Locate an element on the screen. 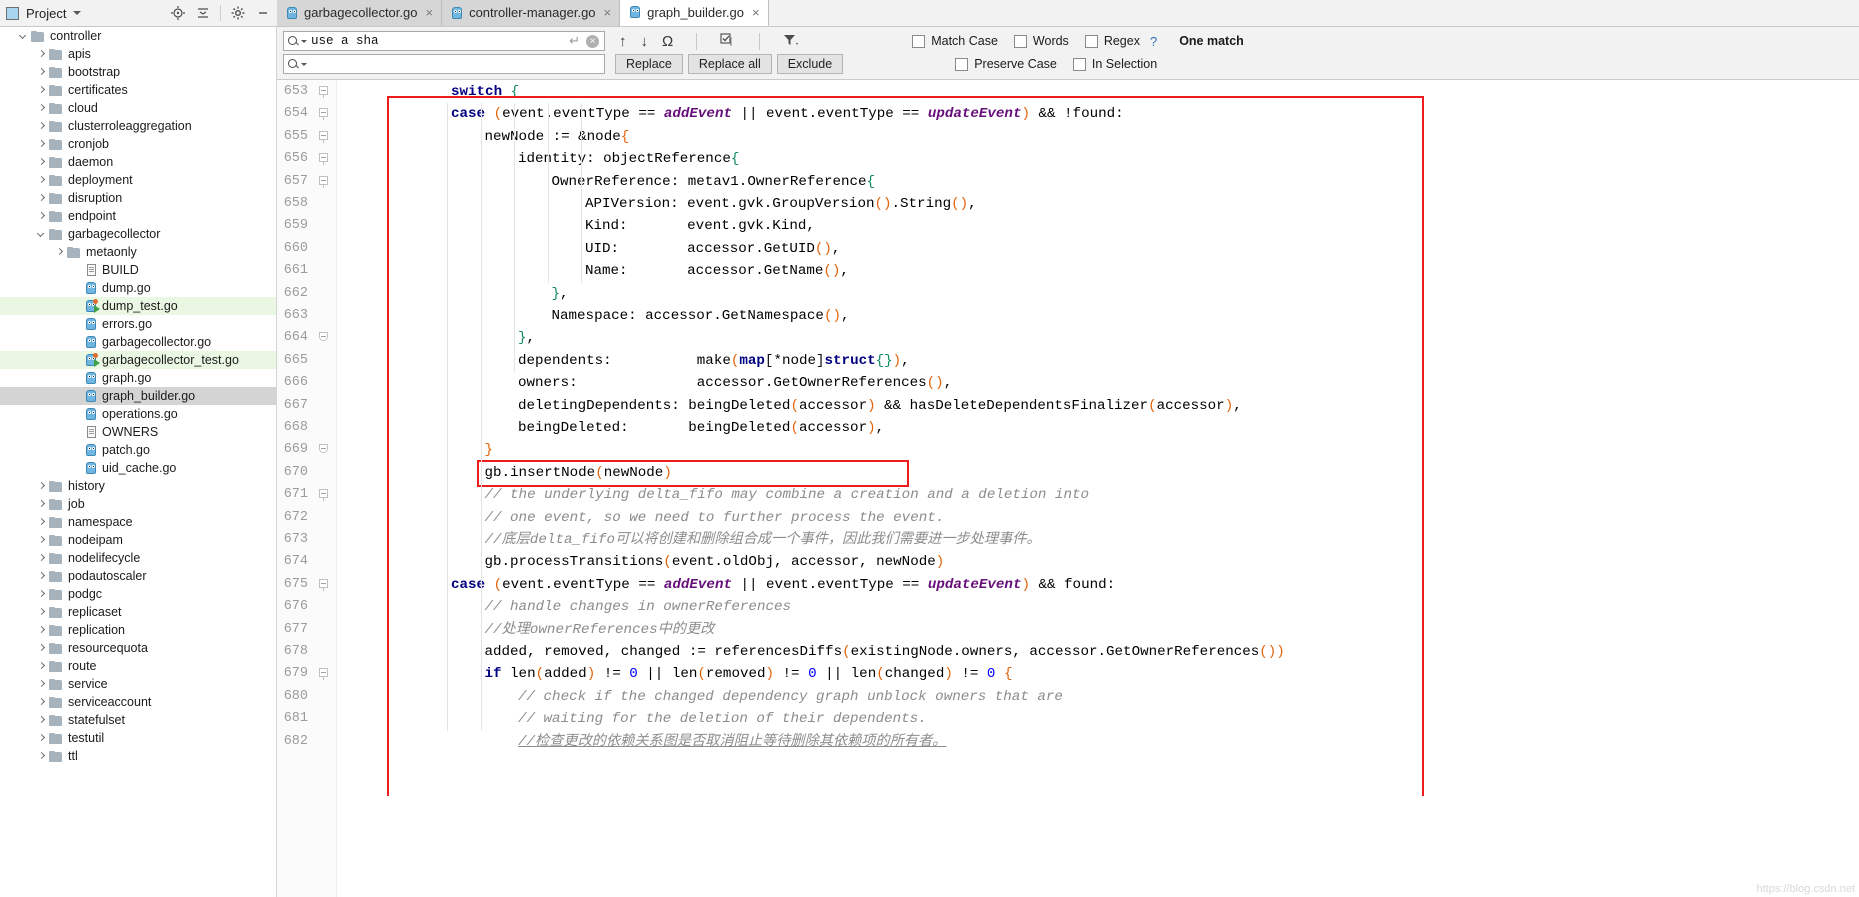  tree-item-dump-go: dump.go is located at coordinates (138, 288).